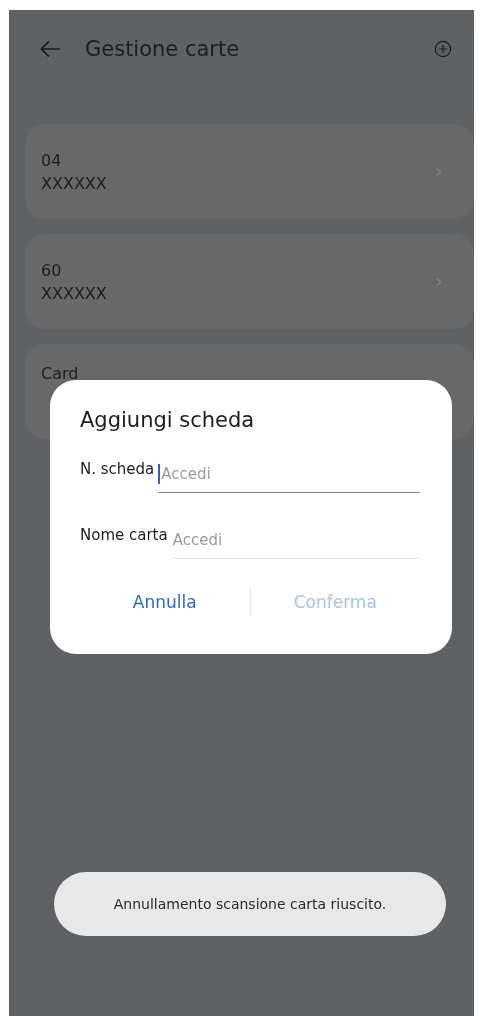 This screenshot has height=1016, width=484. Describe the element at coordinates (163, 49) in the screenshot. I see `page-title: Gestione carte` at that location.